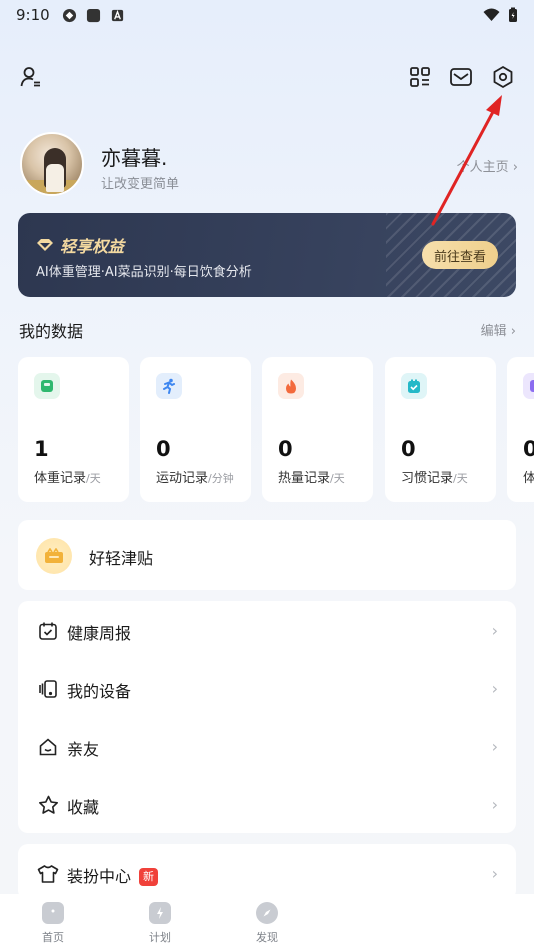 The height and width of the screenshot is (950, 534). What do you see at coordinates (48, 689) in the screenshot?
I see `device-icon` at bounding box center [48, 689].